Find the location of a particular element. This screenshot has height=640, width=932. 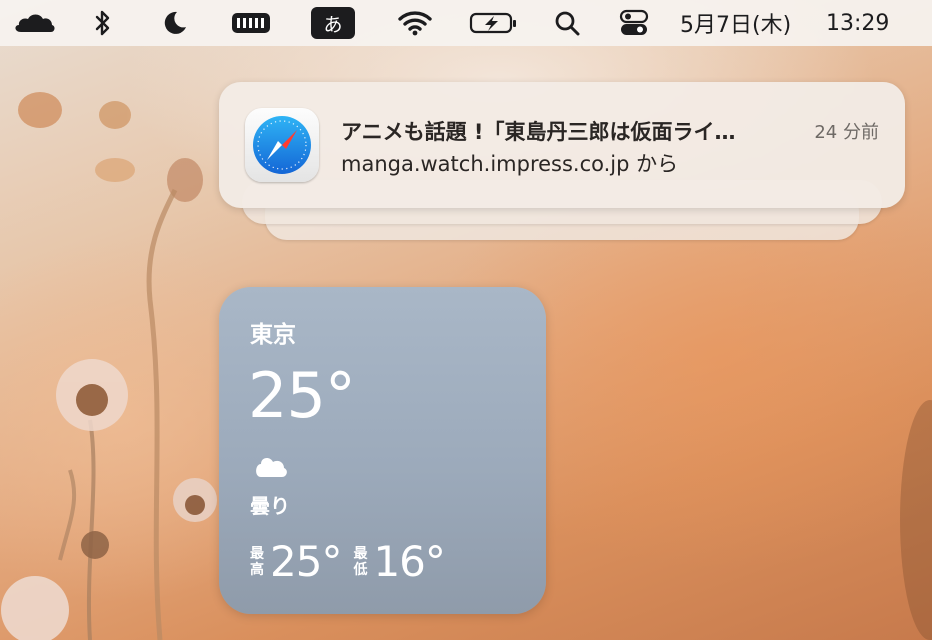

cloudflare-icon is located at coordinates (34, 23).